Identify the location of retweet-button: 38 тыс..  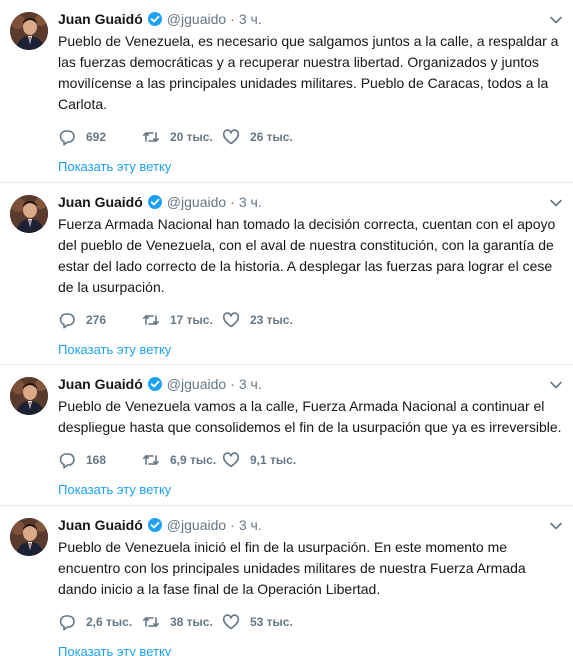
(182, 622).